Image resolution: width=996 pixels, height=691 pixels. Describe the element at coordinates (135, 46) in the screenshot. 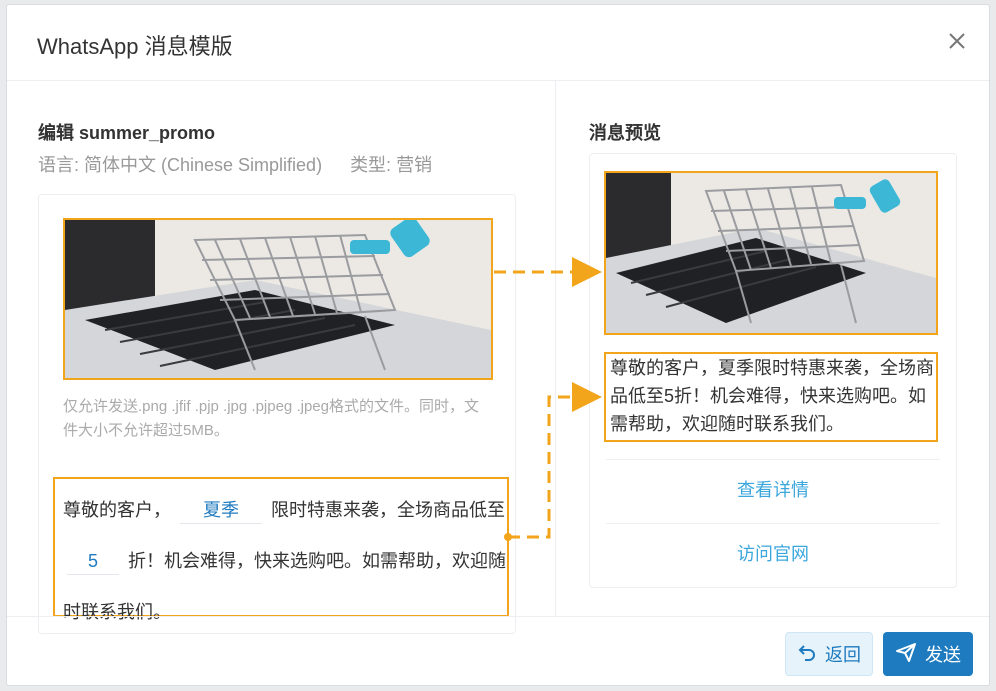

I see `dialog-title: WhatsApp 消息模版` at that location.